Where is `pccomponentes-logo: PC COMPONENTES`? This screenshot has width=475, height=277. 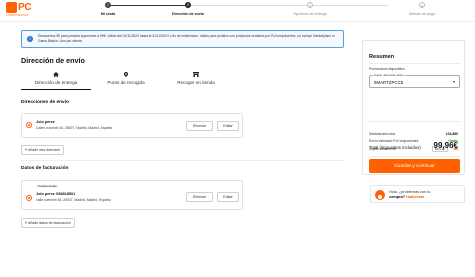 pccomponentes-logo: PC COMPONENTES is located at coordinates (21, 10).